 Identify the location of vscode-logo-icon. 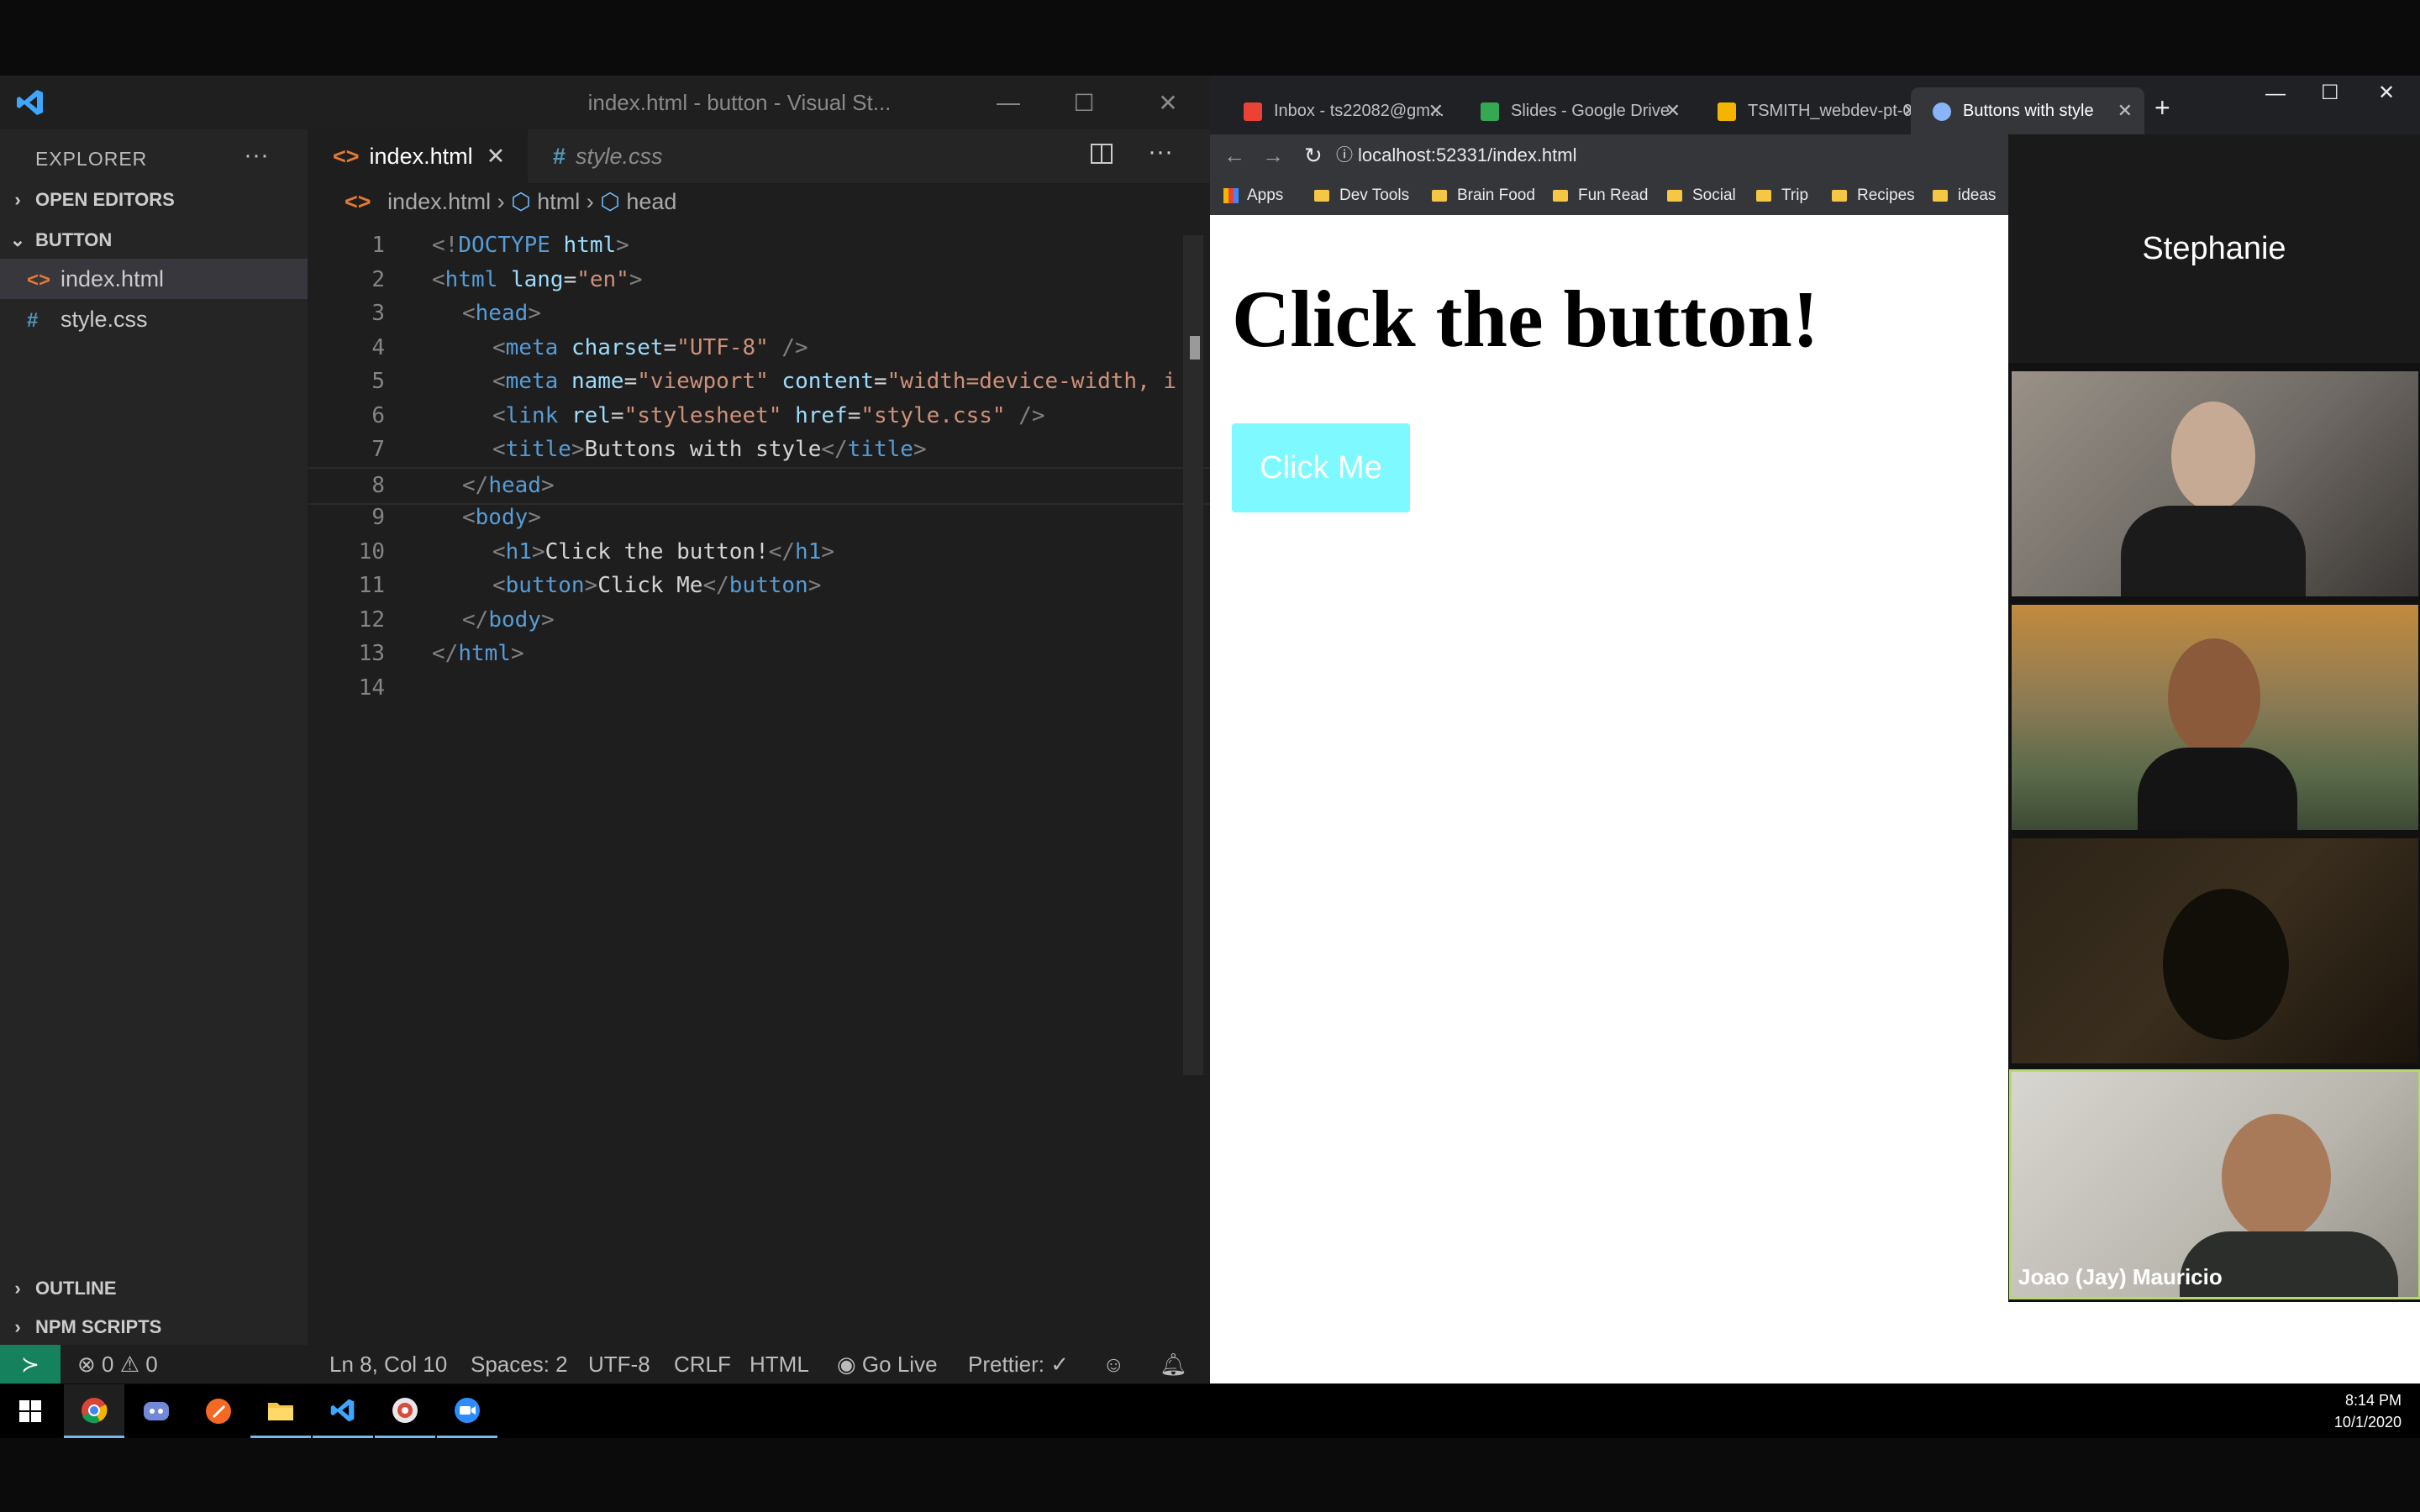
(30, 102).